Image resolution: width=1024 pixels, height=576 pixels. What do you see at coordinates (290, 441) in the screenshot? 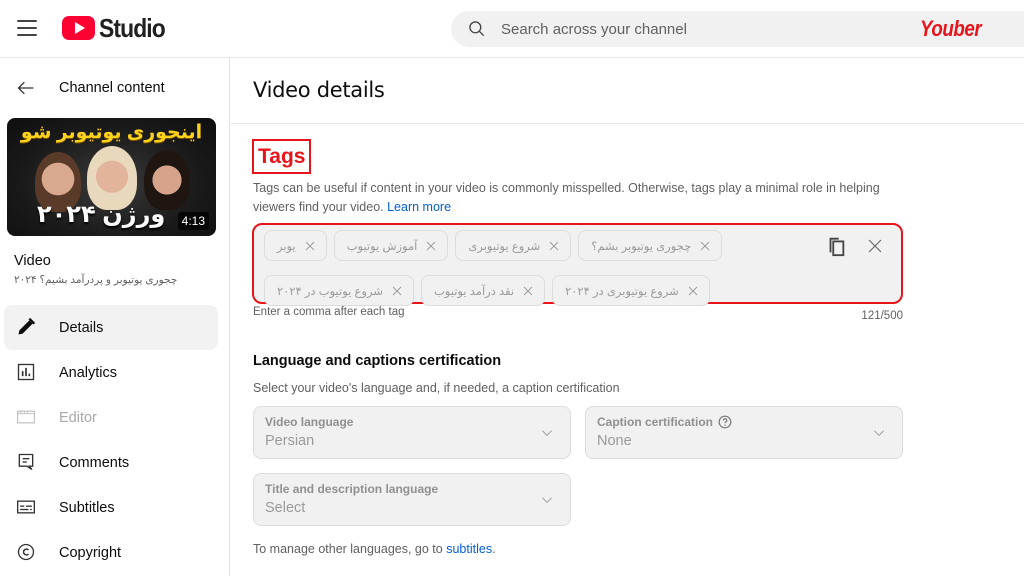
I see `video-language-value: Persian` at bounding box center [290, 441].